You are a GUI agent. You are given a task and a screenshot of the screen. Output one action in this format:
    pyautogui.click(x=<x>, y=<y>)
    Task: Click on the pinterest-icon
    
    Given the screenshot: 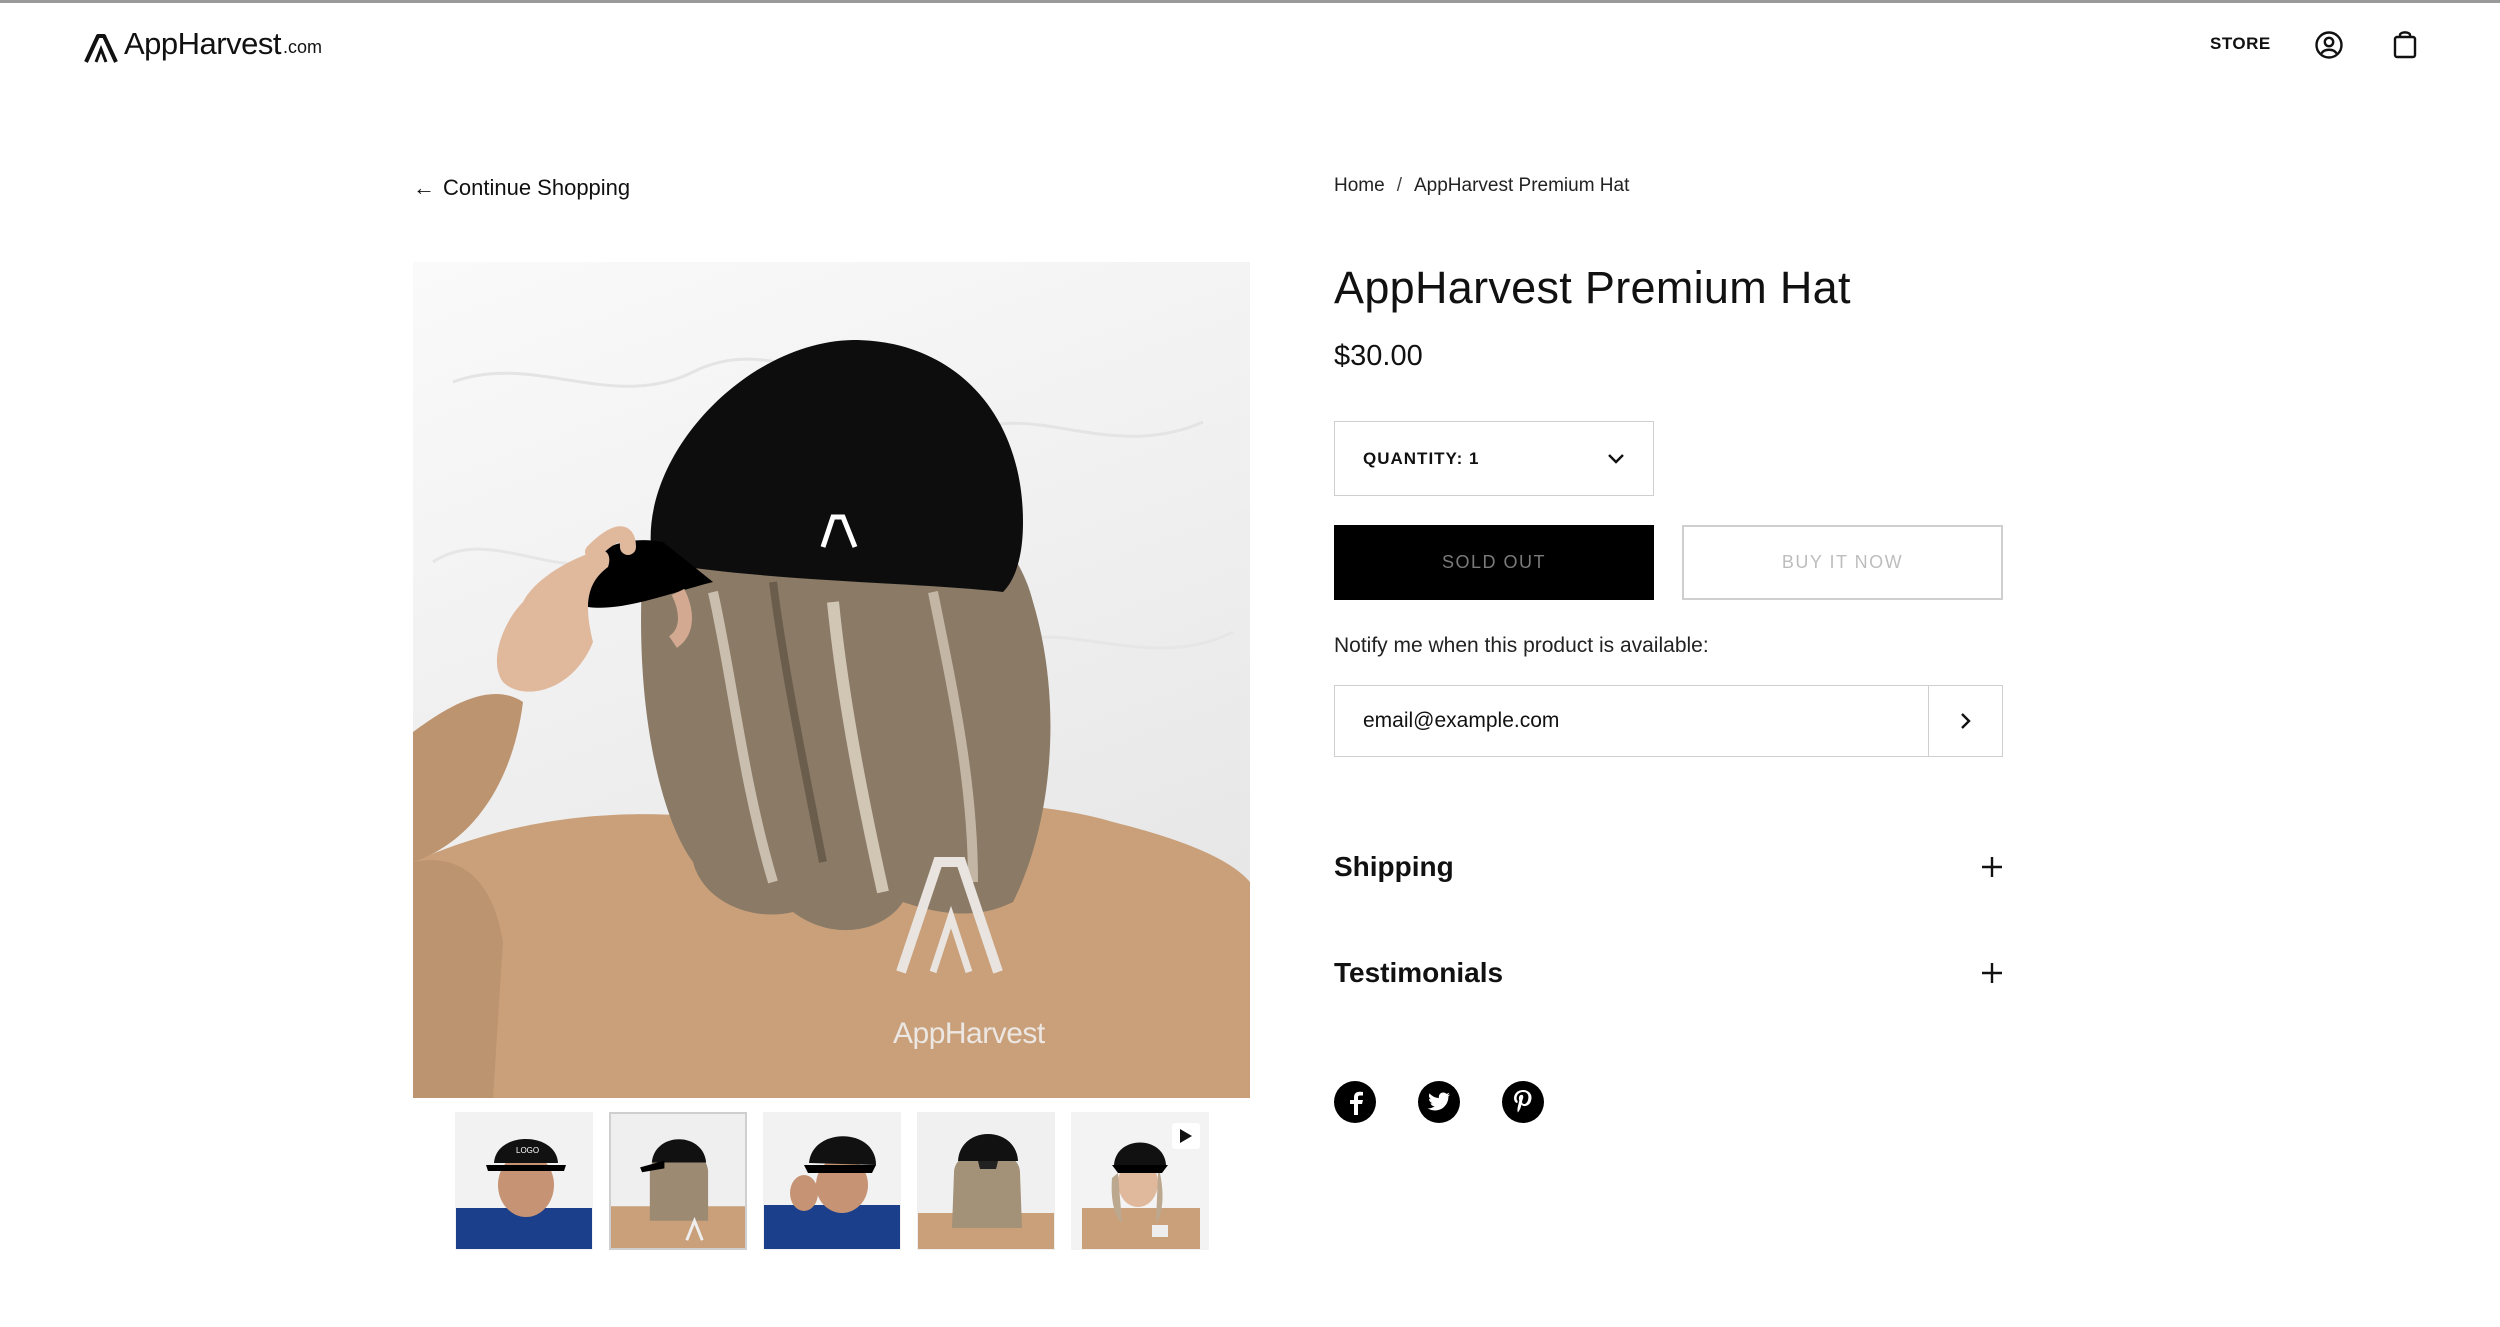 What is the action you would take?
    pyautogui.click(x=1523, y=1102)
    